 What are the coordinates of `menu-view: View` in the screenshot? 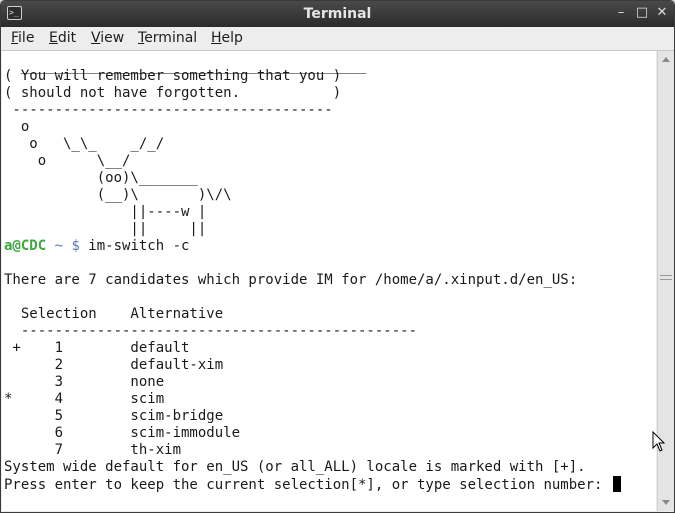 It's located at (107, 38).